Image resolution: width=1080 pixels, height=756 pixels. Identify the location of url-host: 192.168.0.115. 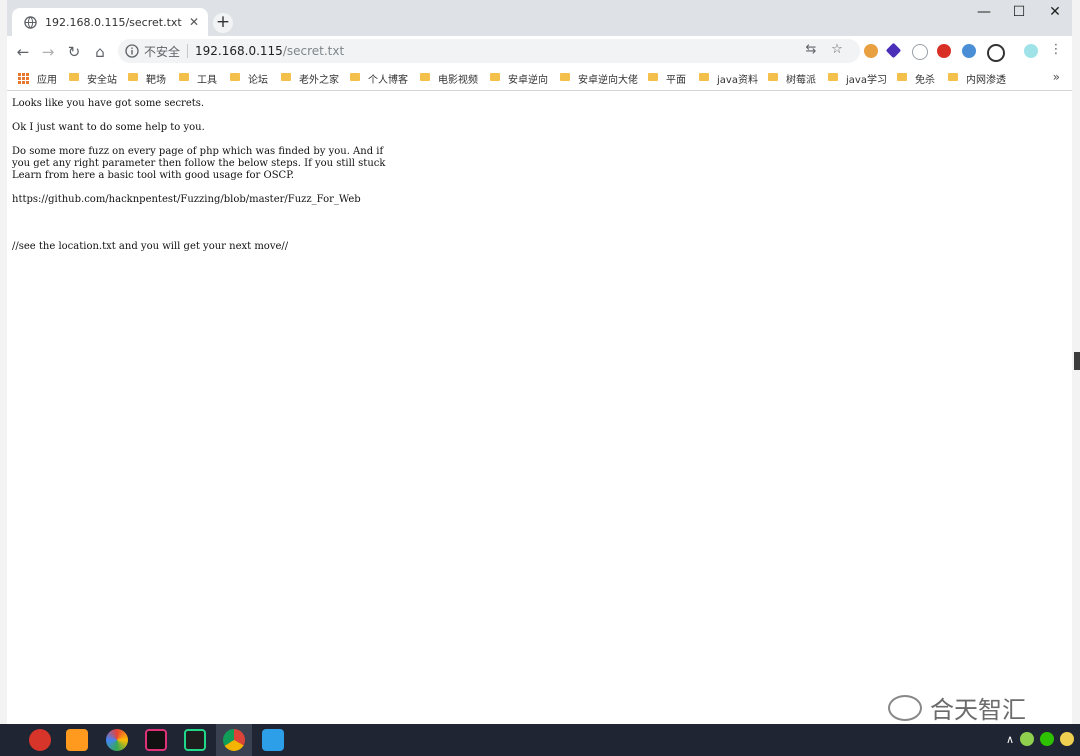
(239, 51).